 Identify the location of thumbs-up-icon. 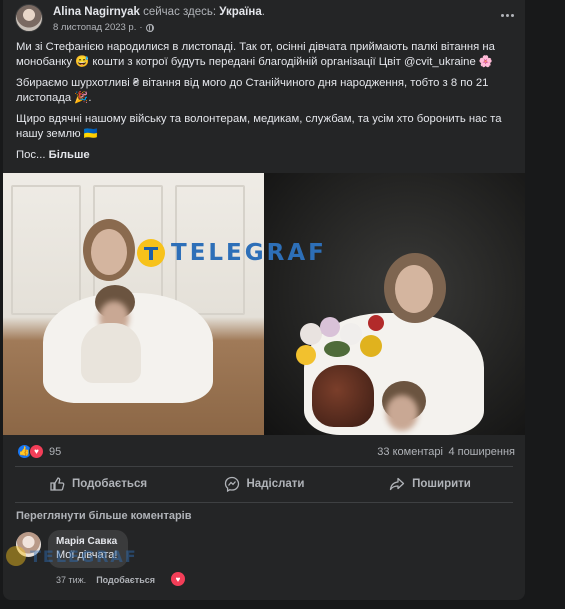
(57, 484).